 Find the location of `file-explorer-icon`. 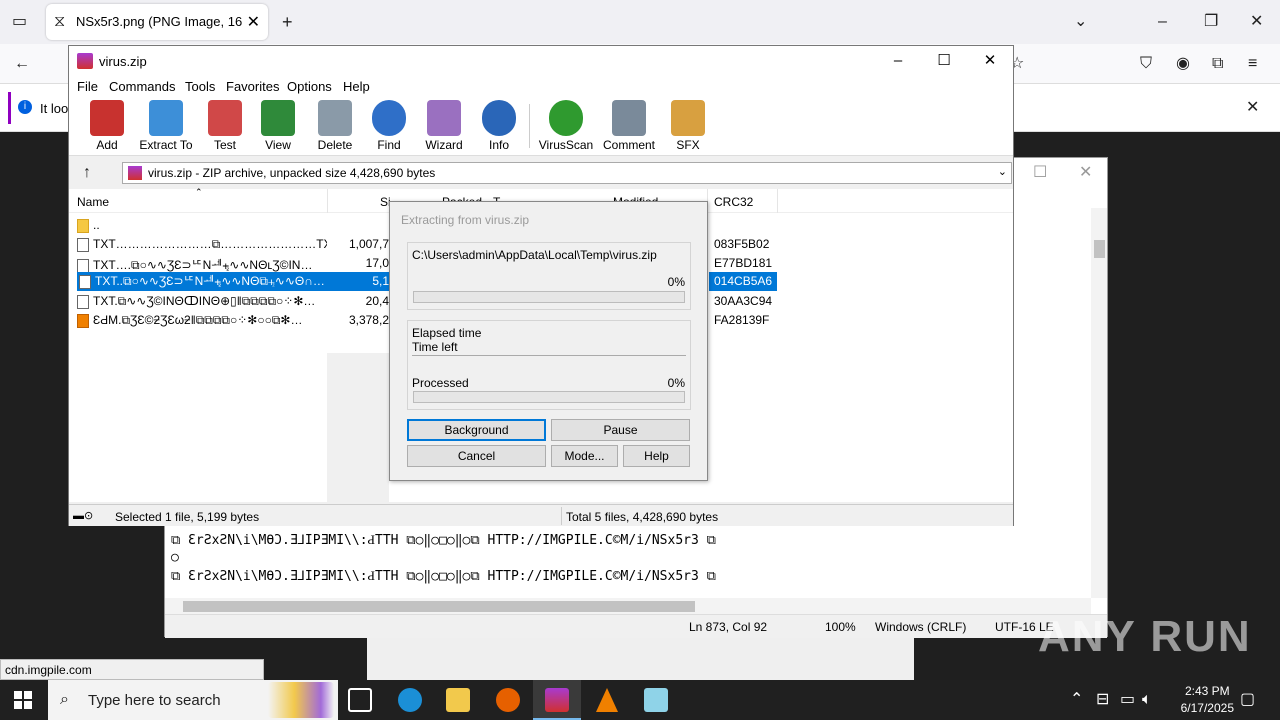

file-explorer-icon is located at coordinates (458, 700).